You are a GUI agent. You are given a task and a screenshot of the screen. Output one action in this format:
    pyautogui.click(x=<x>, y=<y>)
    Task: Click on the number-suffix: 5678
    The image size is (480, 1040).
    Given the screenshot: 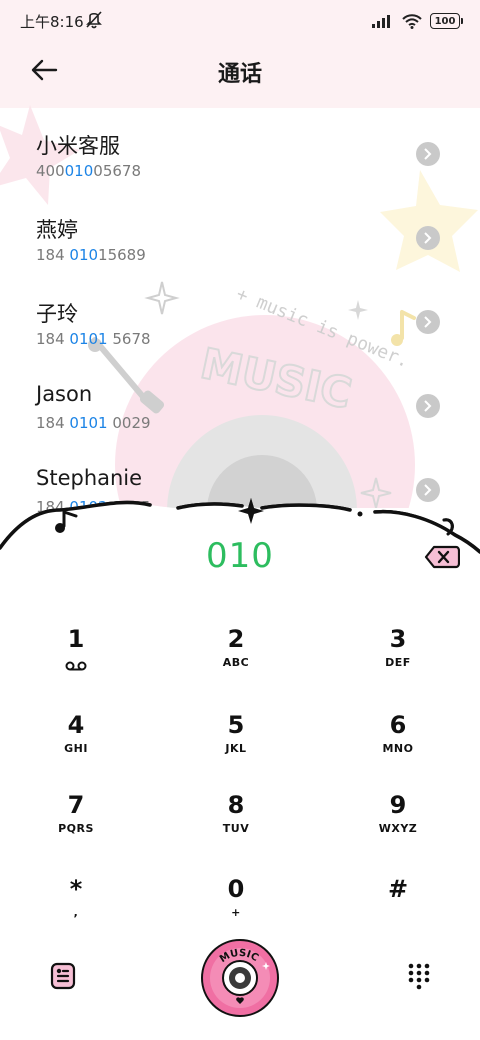 What is the action you would take?
    pyautogui.click(x=129, y=339)
    